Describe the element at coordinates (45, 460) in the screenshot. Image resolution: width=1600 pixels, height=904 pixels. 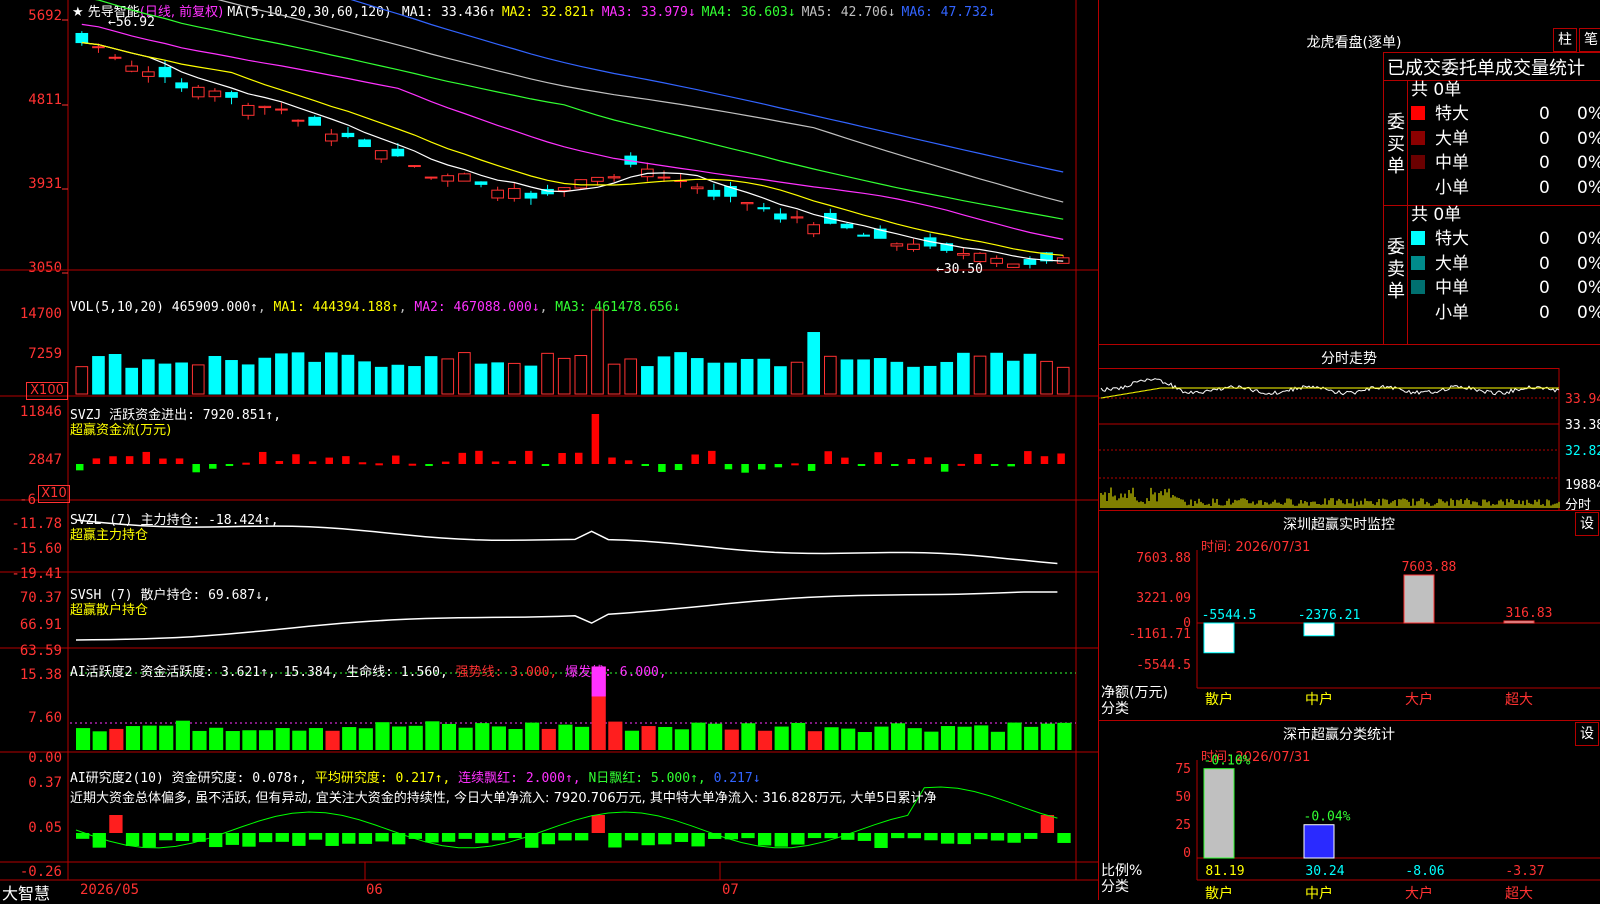
I see `svzj-axis-2: 2847` at that location.